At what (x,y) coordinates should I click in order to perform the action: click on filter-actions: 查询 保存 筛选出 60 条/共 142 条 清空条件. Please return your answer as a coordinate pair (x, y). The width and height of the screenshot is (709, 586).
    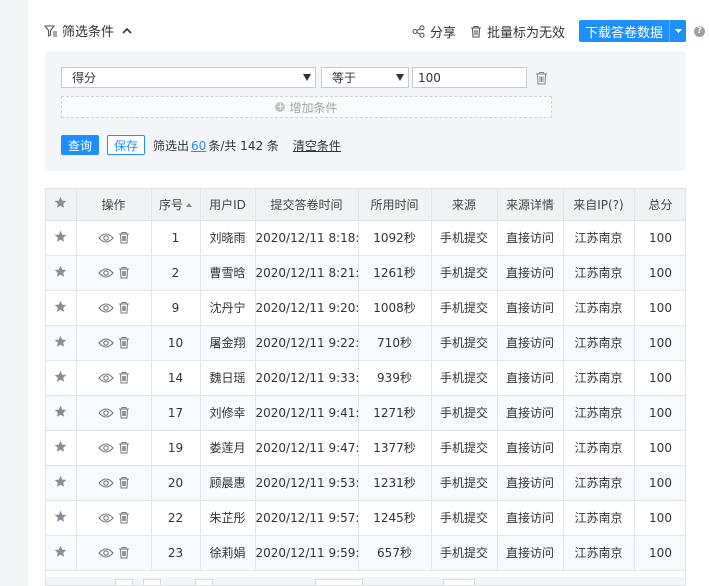
    Looking at the image, I should click on (201, 145).